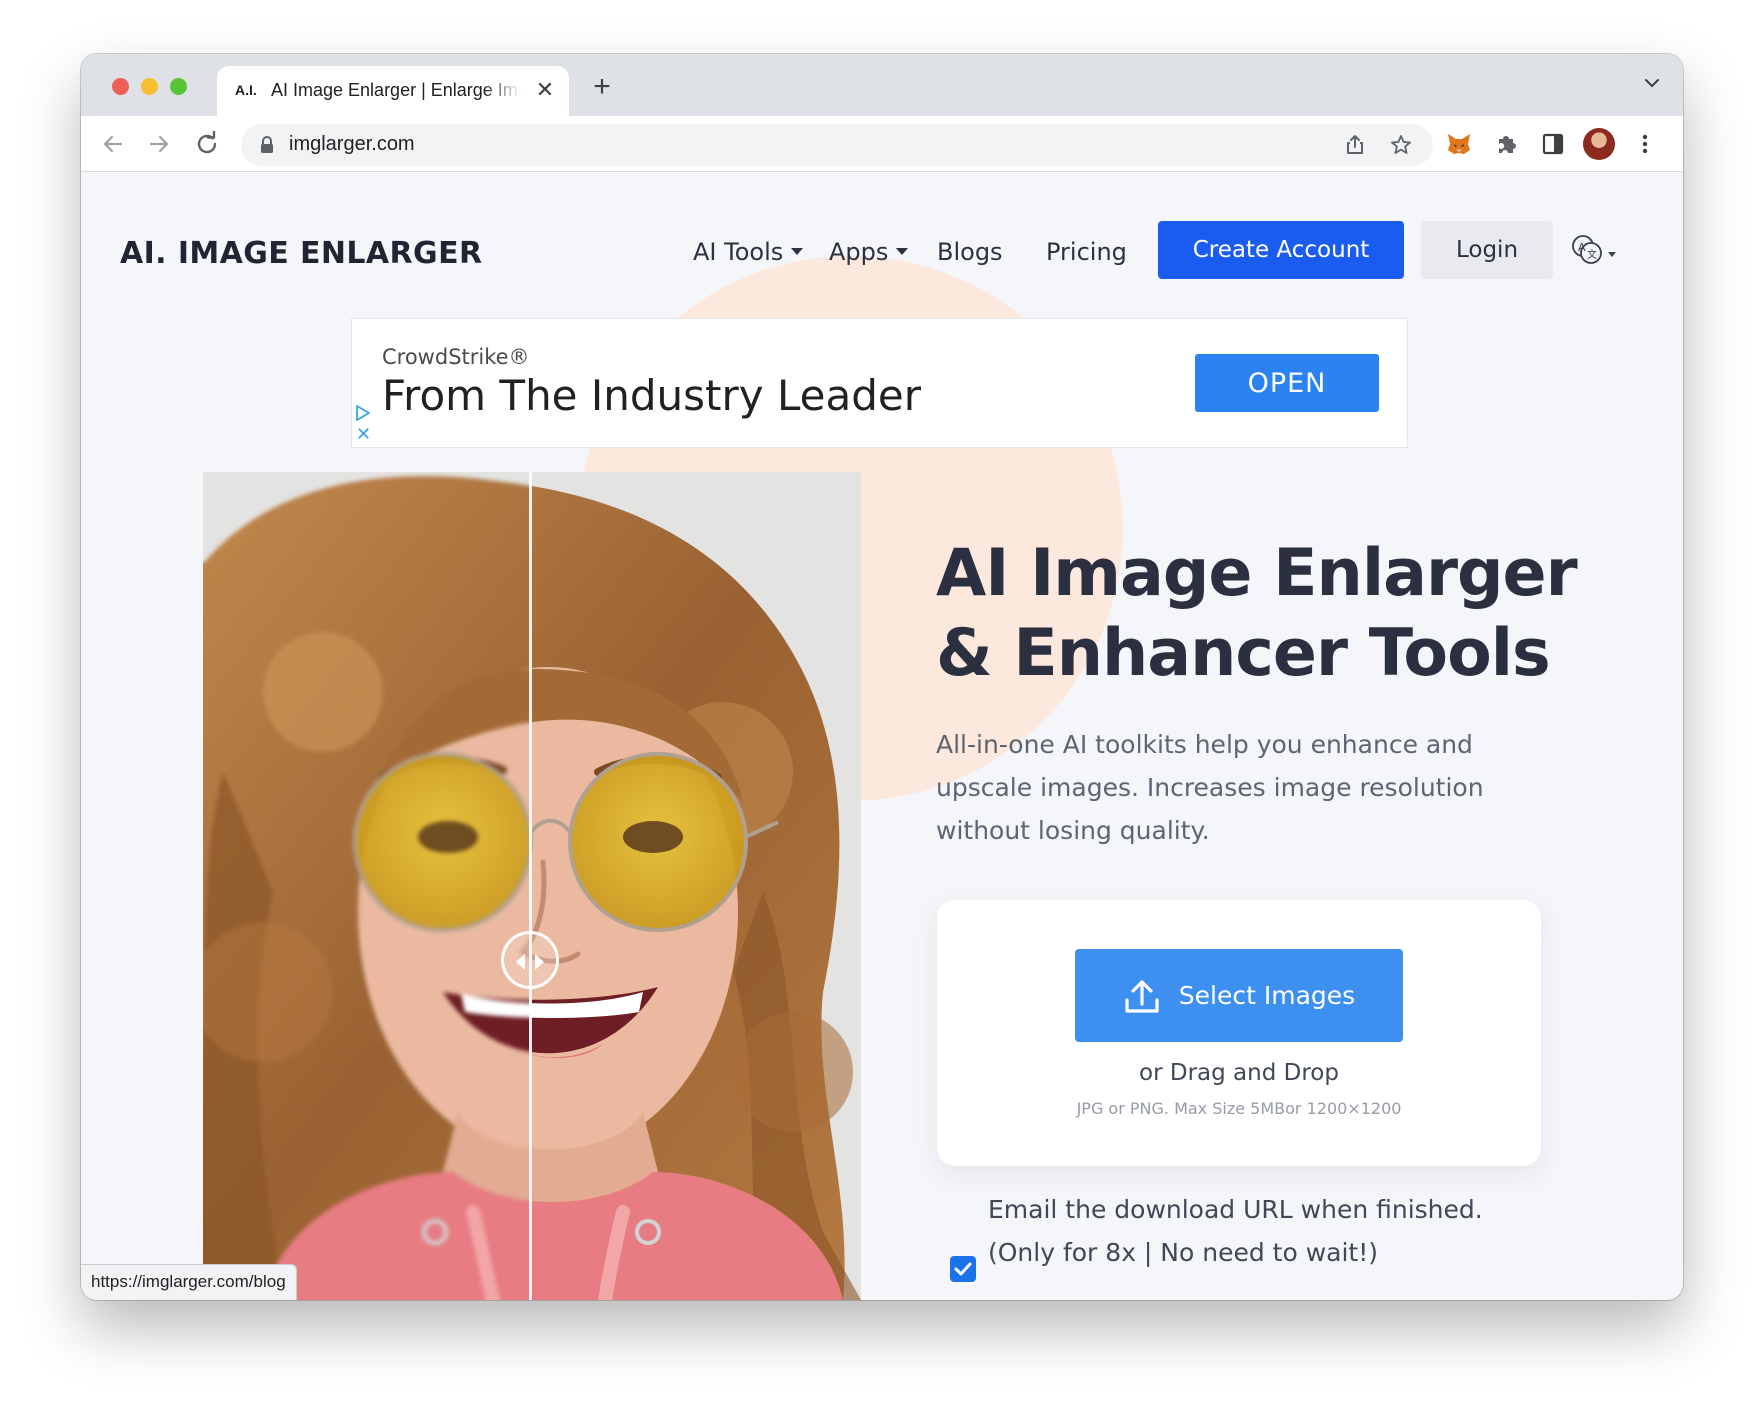 This screenshot has width=1760, height=1404. Describe the element at coordinates (1645, 144) in the screenshot. I see `kebab-menu-icon` at that location.